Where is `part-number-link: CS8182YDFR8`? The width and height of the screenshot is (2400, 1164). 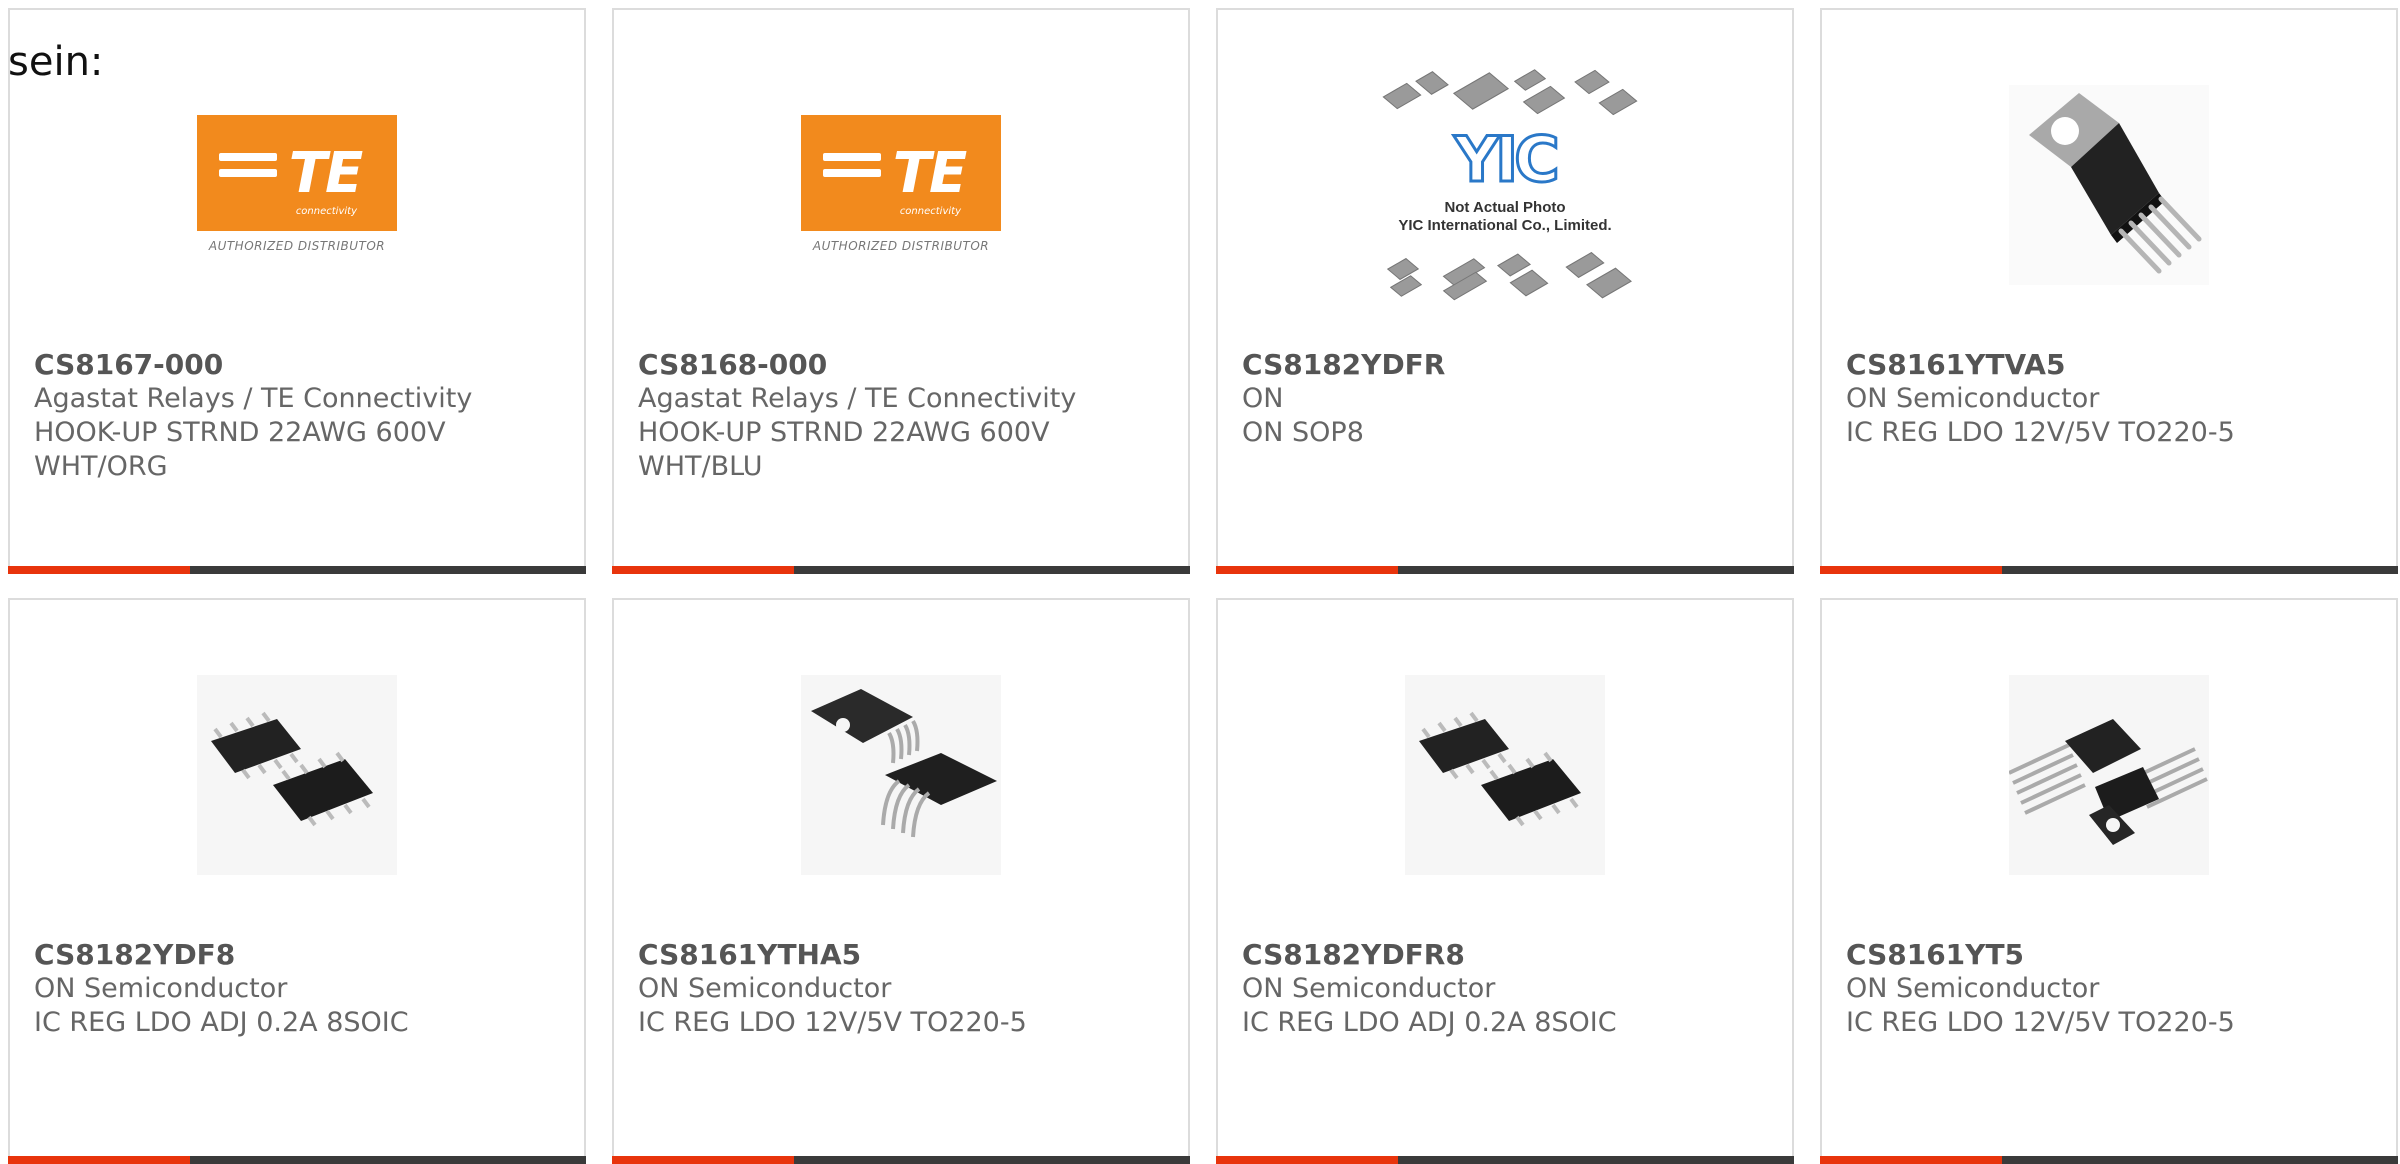
part-number-link: CS8182YDFR8 is located at coordinates (1505, 955).